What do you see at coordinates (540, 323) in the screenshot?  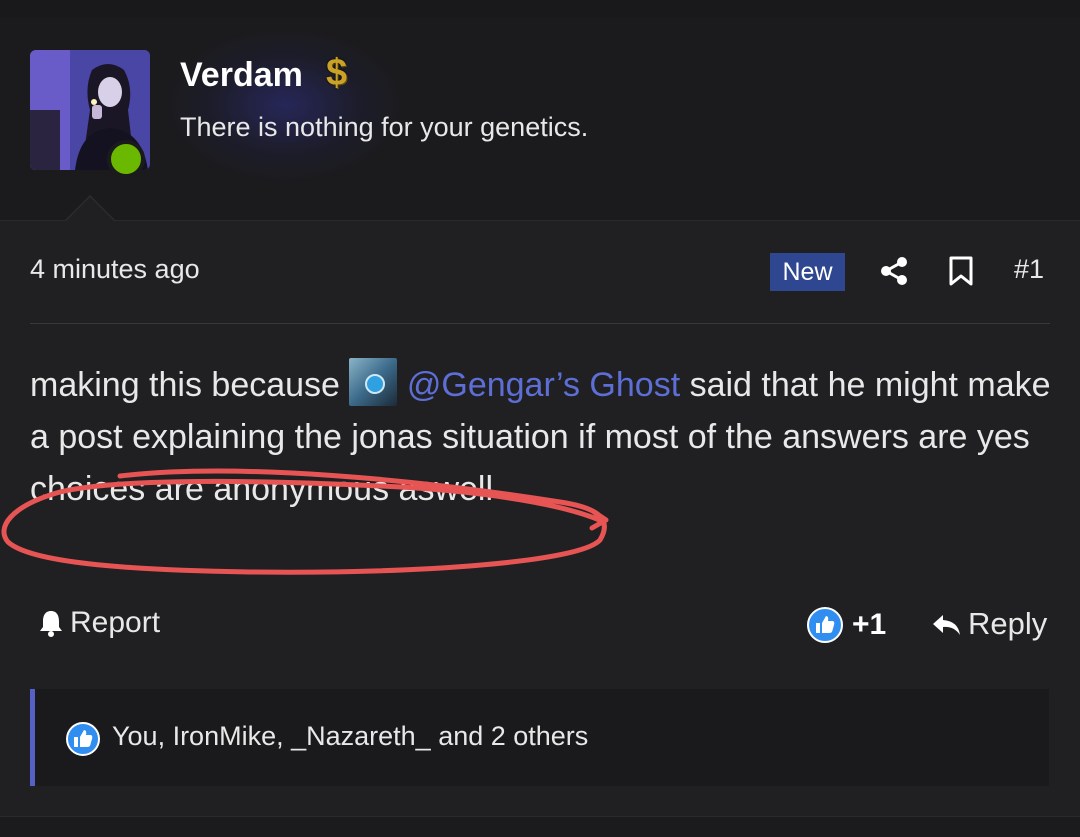 I see `divider` at bounding box center [540, 323].